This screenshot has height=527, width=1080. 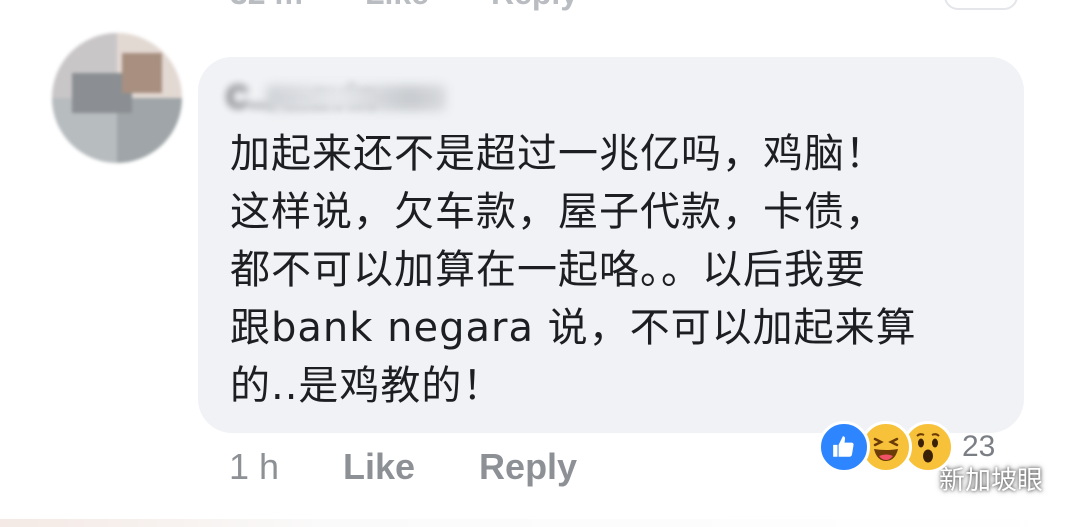 What do you see at coordinates (981, 5) in the screenshot?
I see `previous-reaction-pill` at bounding box center [981, 5].